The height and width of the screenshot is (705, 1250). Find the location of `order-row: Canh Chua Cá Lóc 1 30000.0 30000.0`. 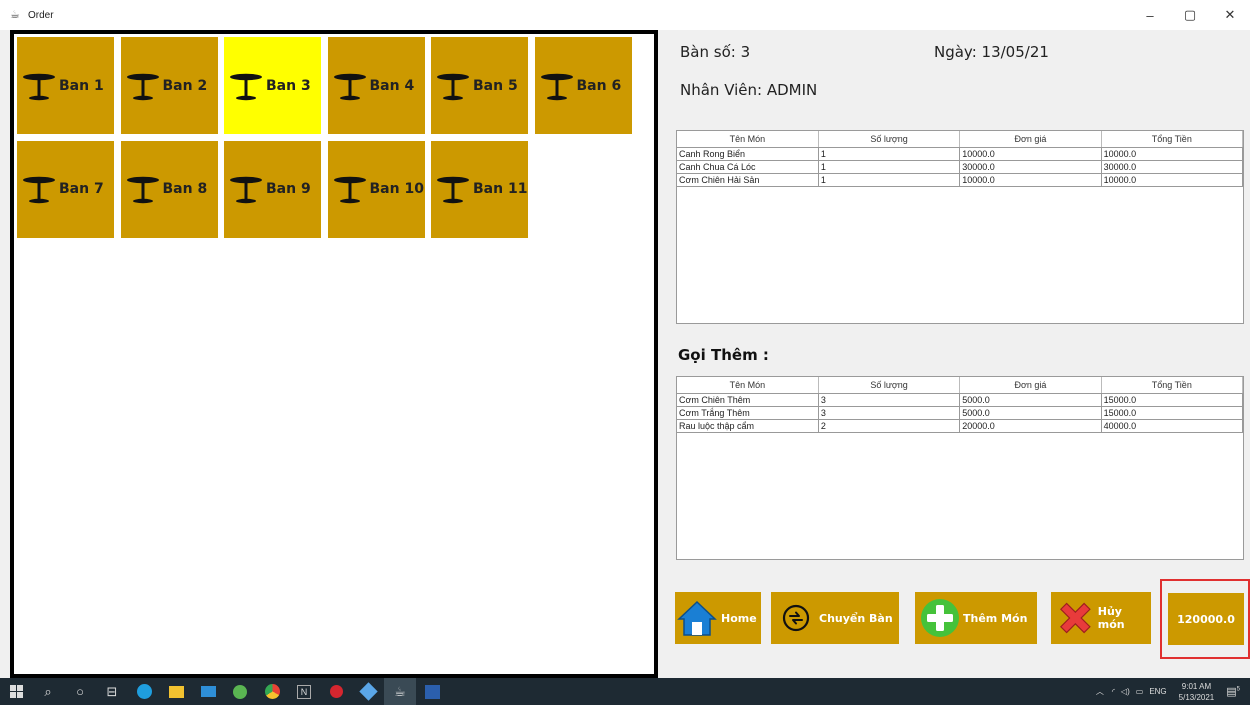

order-row: Canh Chua Cá Lóc 1 30000.0 30000.0 is located at coordinates (960, 167).